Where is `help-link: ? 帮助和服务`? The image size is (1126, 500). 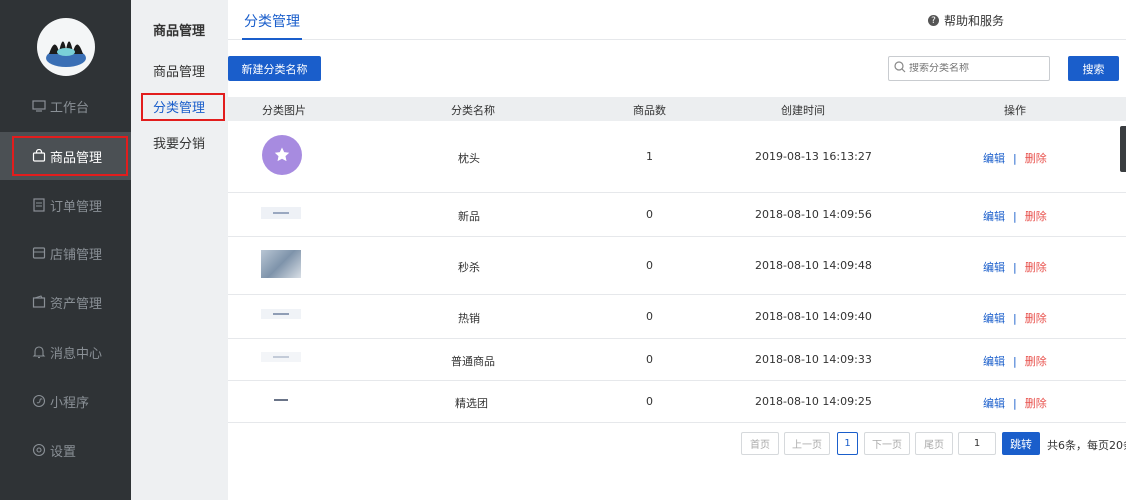
help-link: ? 帮助和服务 is located at coordinates (966, 20).